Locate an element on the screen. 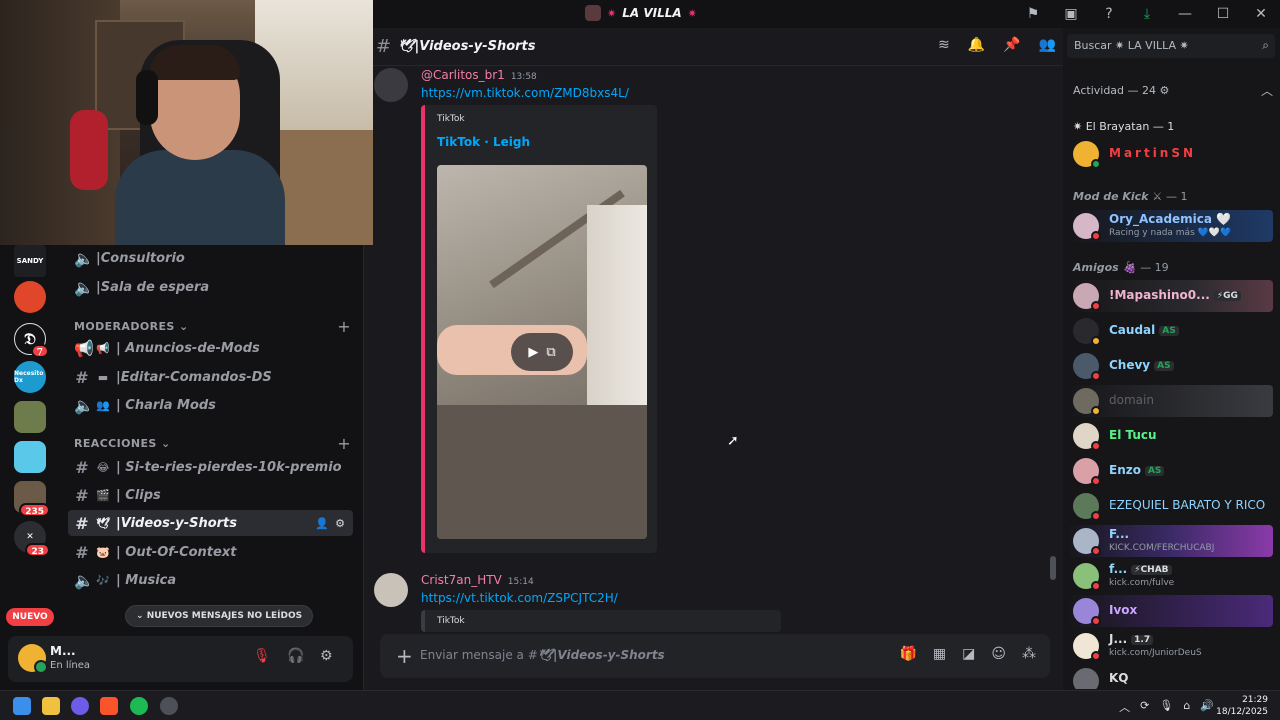 Image resolution: width=1280 pixels, height=720 pixels. apps-icon: ⁂ is located at coordinates (1029, 654).